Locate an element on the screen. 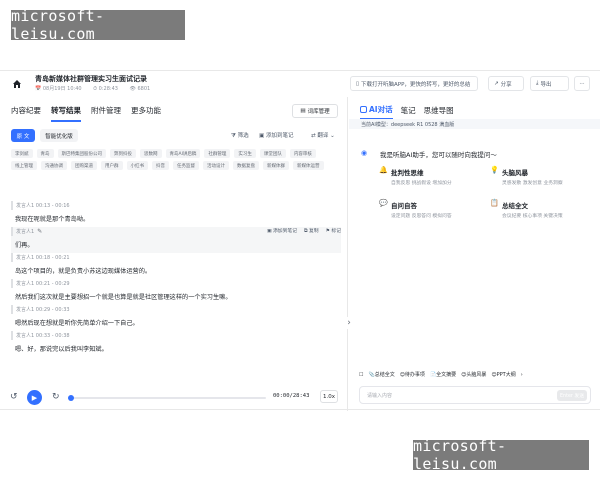 This screenshot has height=480, width=600. play-button: ▶ is located at coordinates (34, 397).